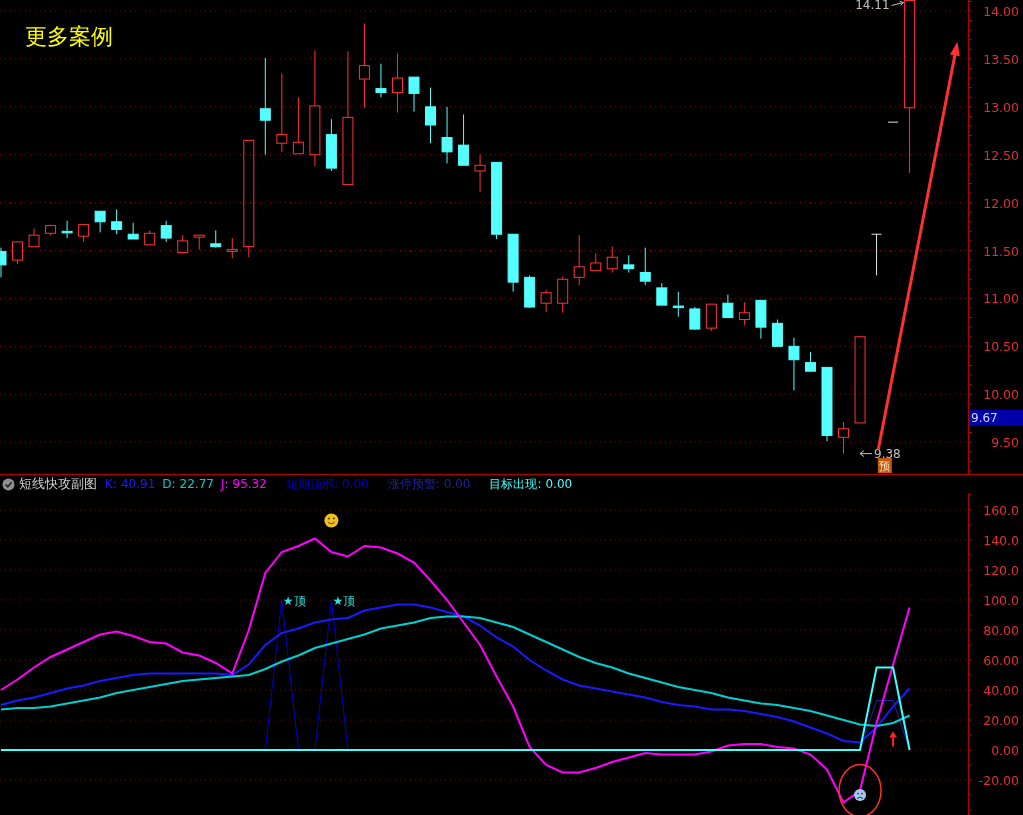 Image resolution: width=1023 pixels, height=815 pixels. I want to click on axis-label: 9.50, so click(1005, 443).